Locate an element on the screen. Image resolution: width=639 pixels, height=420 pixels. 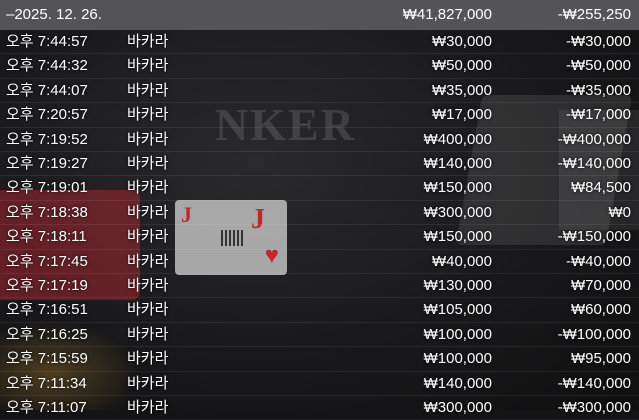
bet-result: -₩300,000 is located at coordinates (594, 407).